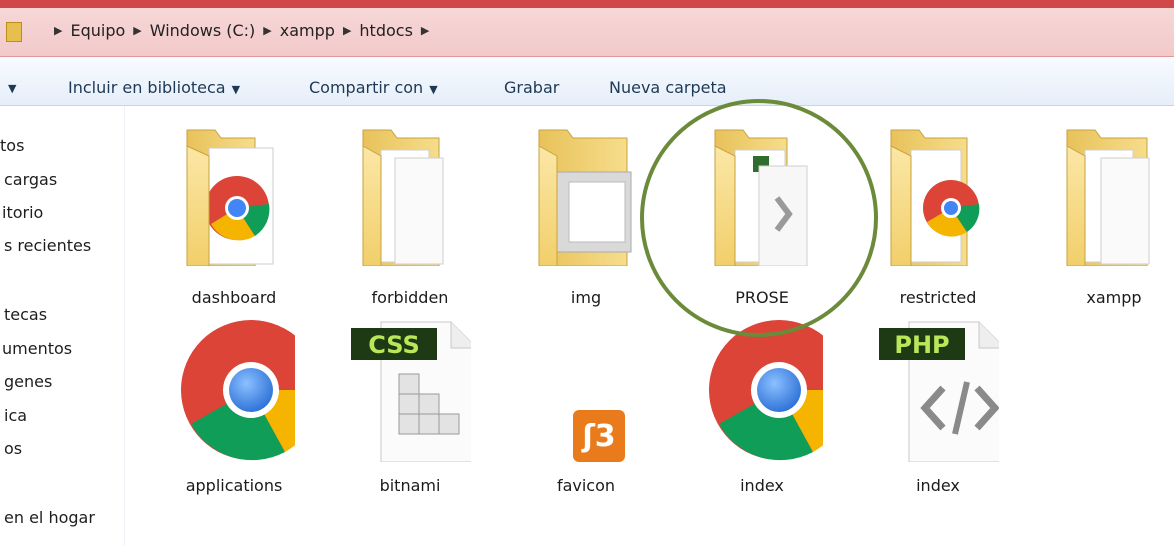  I want to click on include-in-library-label: Incluir en biblioteca, so click(147, 87).